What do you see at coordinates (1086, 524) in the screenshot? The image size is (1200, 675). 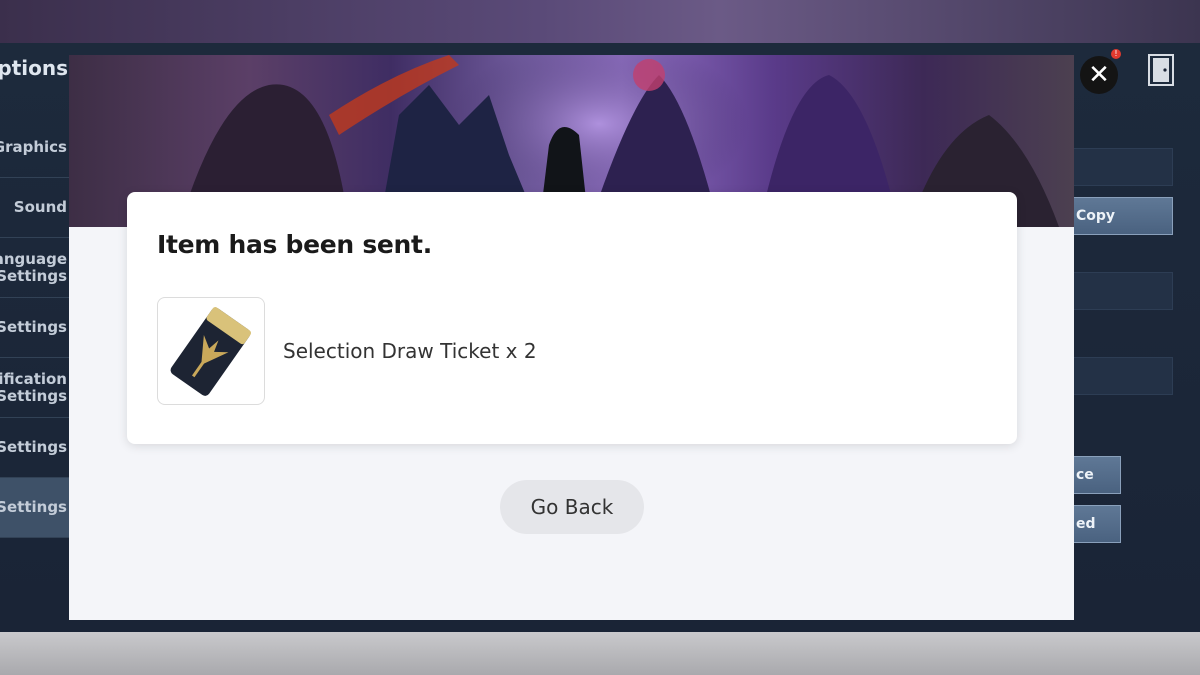 I see `linked-button-label: ed` at bounding box center [1086, 524].